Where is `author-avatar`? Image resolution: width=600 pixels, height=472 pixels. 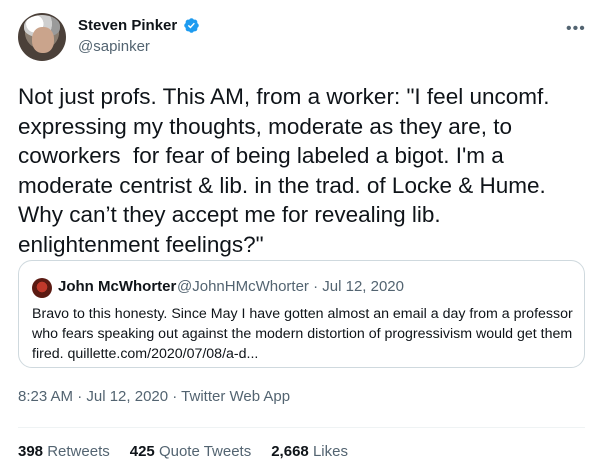 author-avatar is located at coordinates (42, 37).